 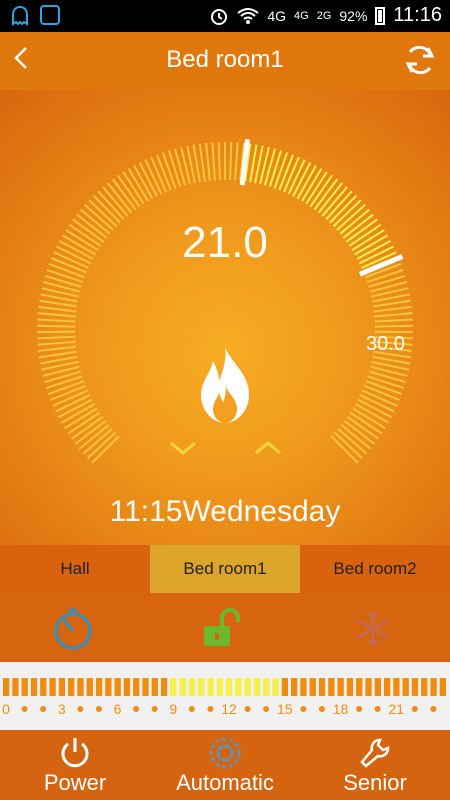 I want to click on power-icon, so click(x=75, y=753).